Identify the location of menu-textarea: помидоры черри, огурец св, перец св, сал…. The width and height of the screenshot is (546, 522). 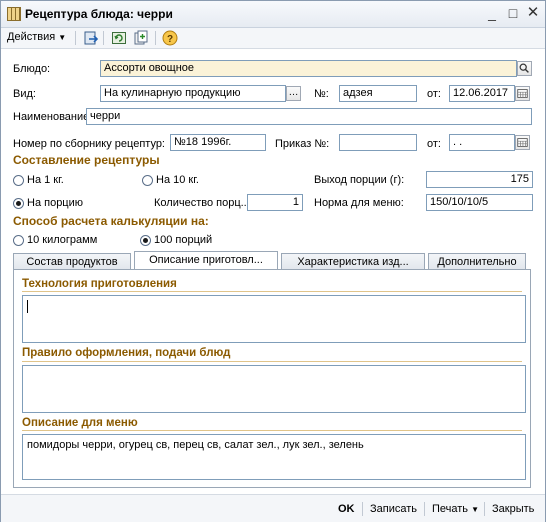
(274, 457).